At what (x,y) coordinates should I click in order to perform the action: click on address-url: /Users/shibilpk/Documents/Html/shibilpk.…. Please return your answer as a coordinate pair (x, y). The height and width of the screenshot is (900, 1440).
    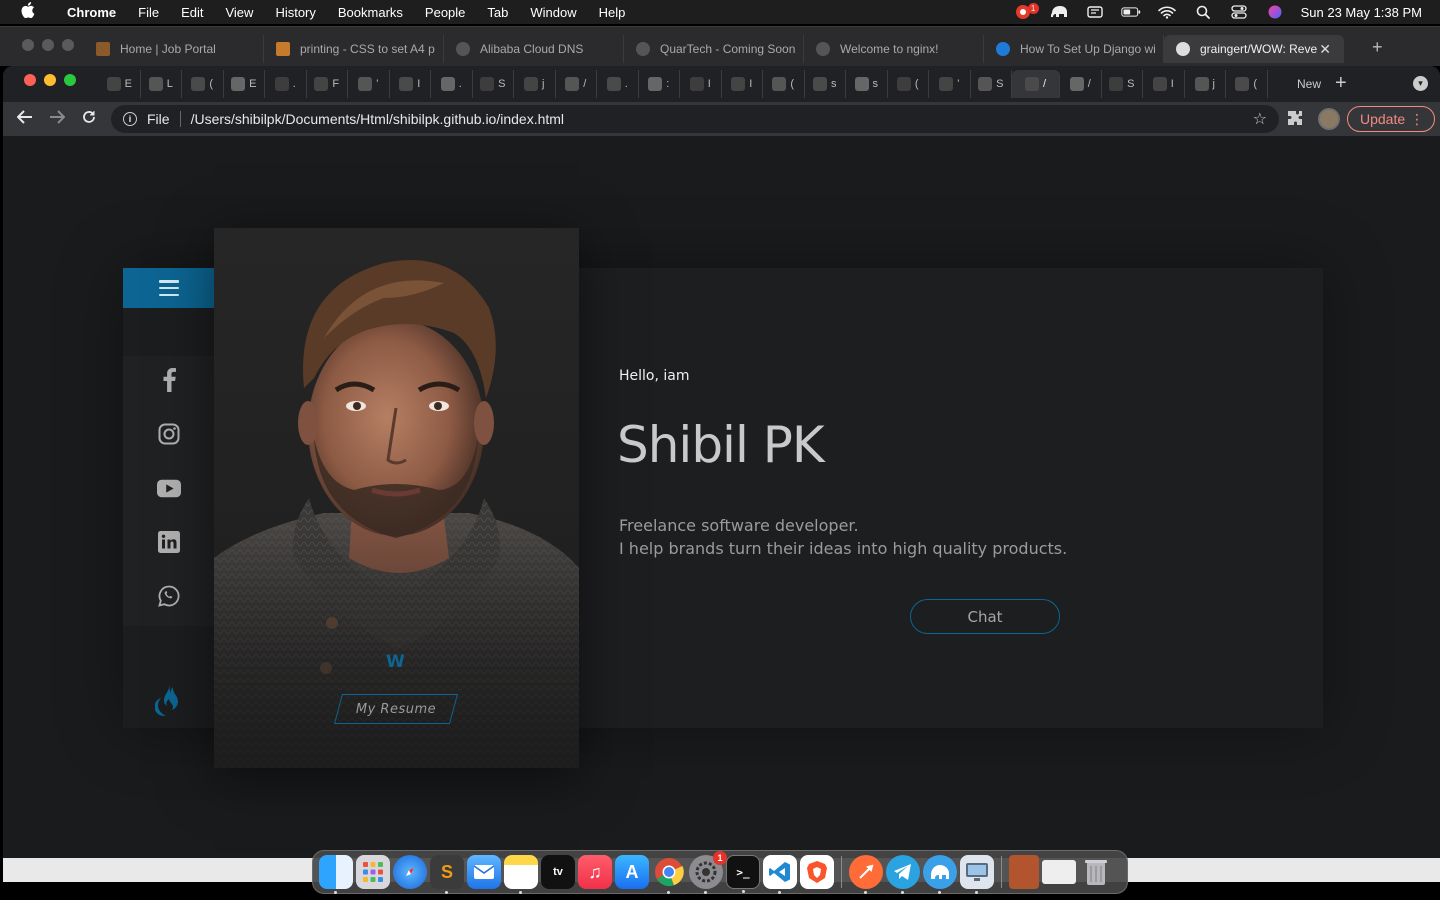
    Looking at the image, I should click on (377, 119).